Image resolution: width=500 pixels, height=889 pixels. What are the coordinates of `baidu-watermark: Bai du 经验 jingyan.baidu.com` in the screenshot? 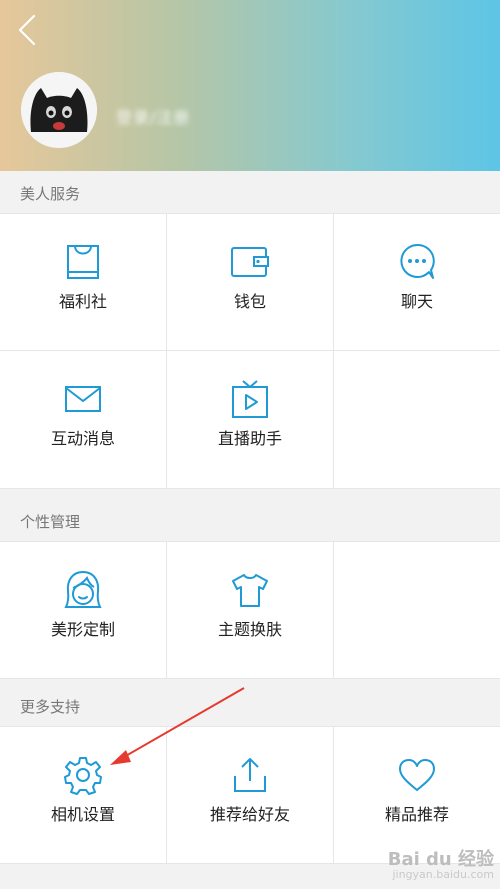 It's located at (440, 865).